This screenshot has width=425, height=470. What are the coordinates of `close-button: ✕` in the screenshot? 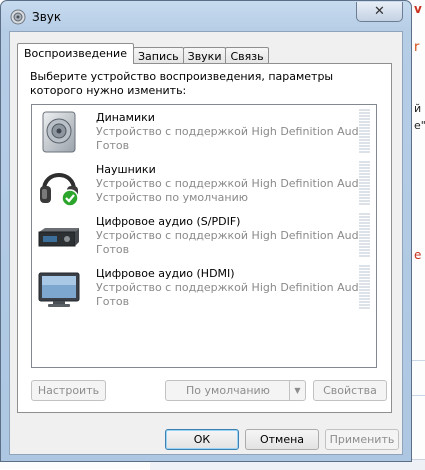 It's located at (379, 12).